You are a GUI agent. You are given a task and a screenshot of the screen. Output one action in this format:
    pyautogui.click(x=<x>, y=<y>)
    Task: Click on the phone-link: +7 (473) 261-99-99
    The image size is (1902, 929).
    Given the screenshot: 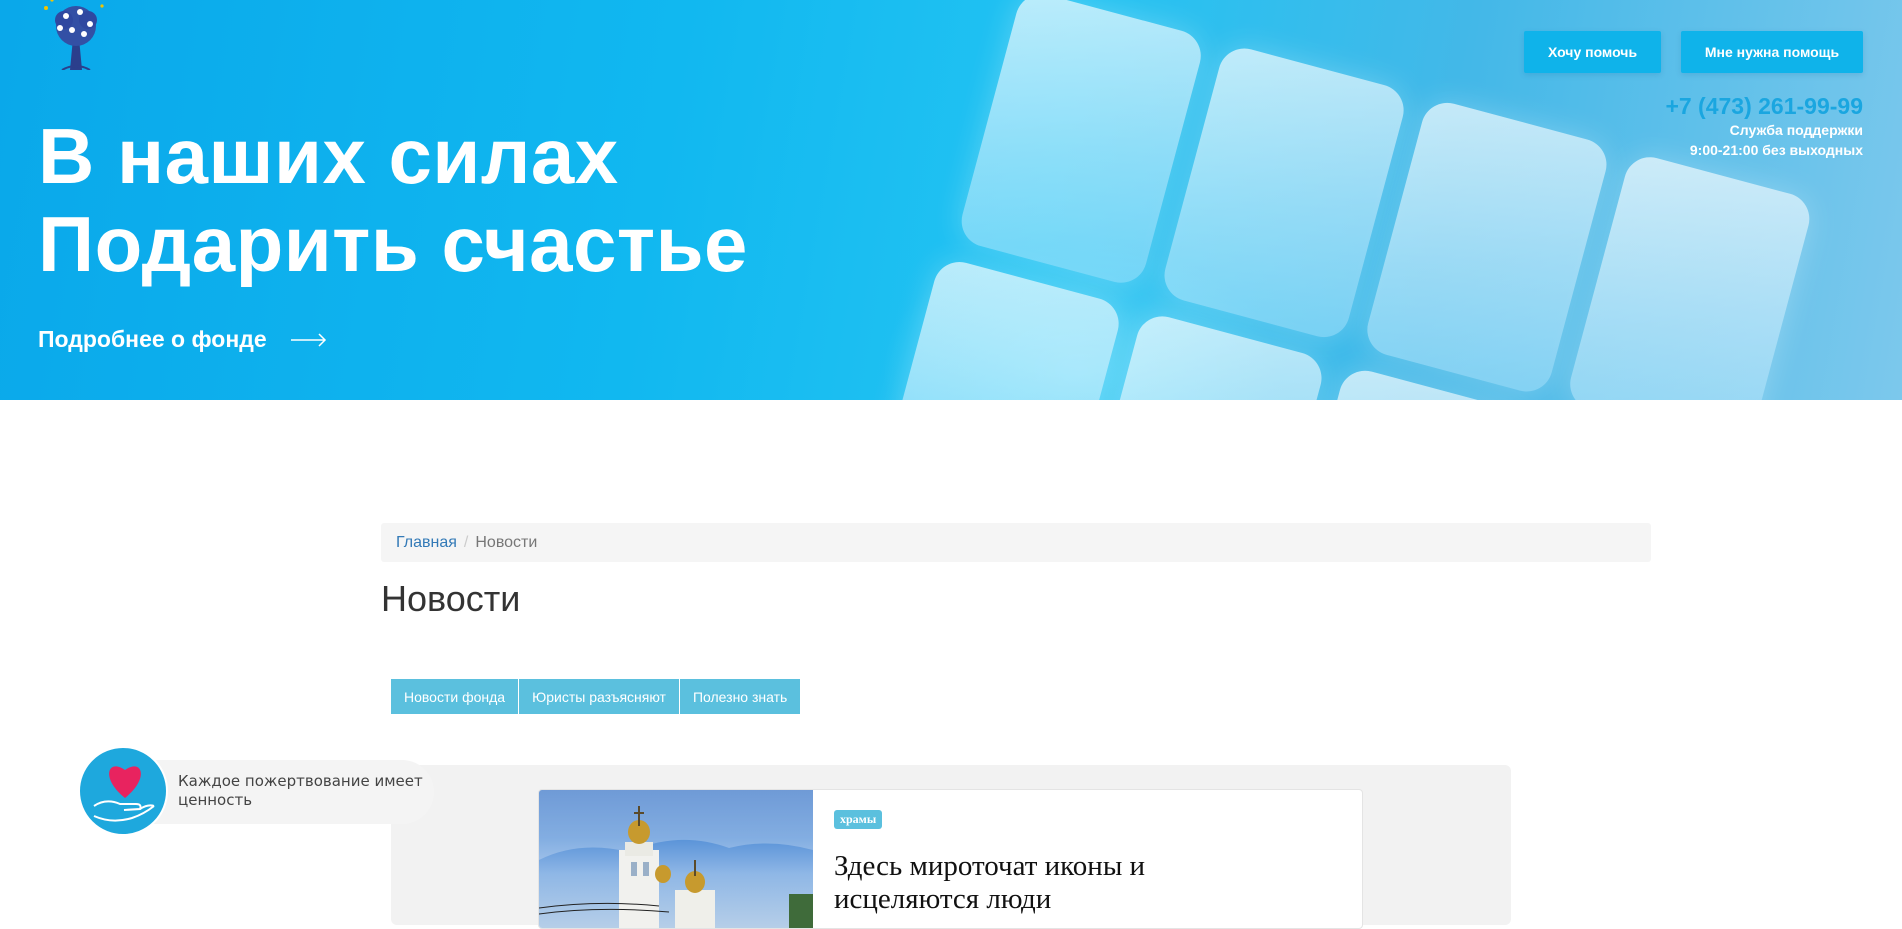 What is the action you would take?
    pyautogui.click(x=1764, y=106)
    